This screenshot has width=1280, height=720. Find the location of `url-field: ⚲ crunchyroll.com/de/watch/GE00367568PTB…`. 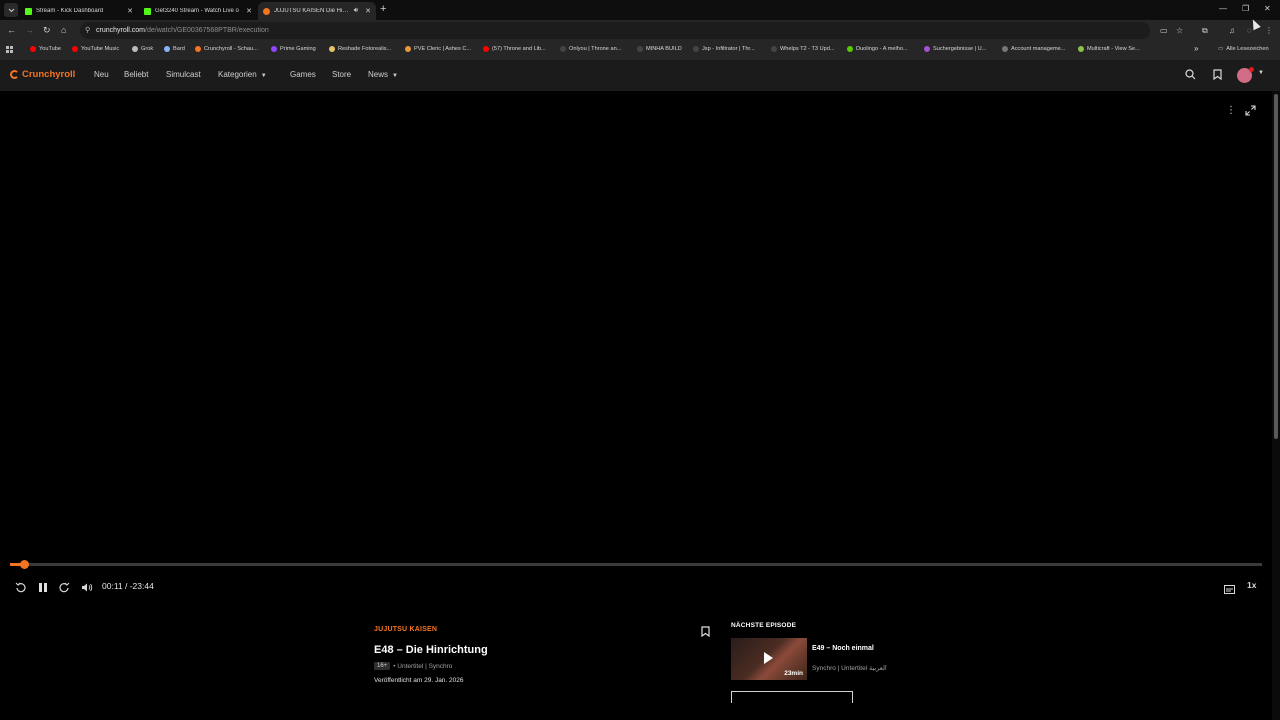

url-field: ⚲ crunchyroll.com/de/watch/GE00367568PTB… is located at coordinates (615, 30).